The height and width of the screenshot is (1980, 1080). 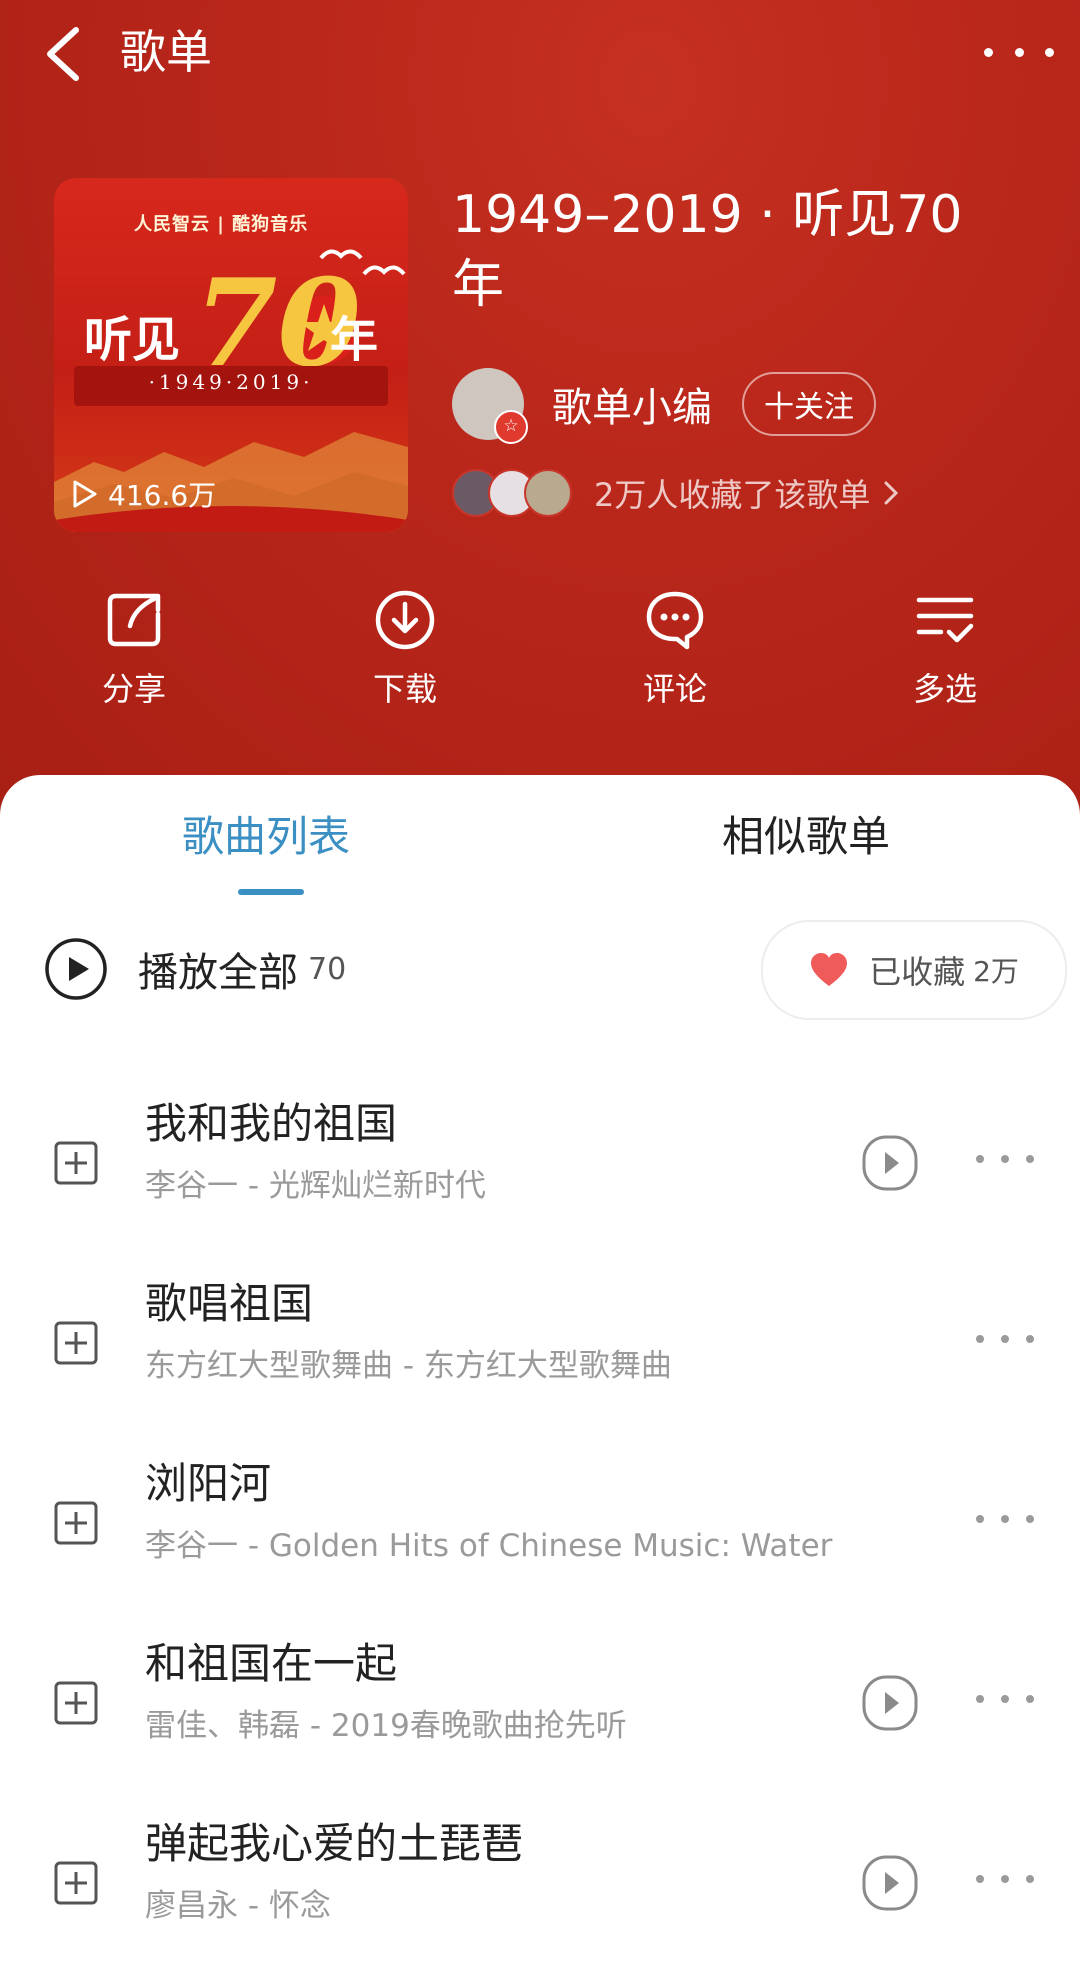 What do you see at coordinates (133, 689) in the screenshot?
I see `share-label: 分享` at bounding box center [133, 689].